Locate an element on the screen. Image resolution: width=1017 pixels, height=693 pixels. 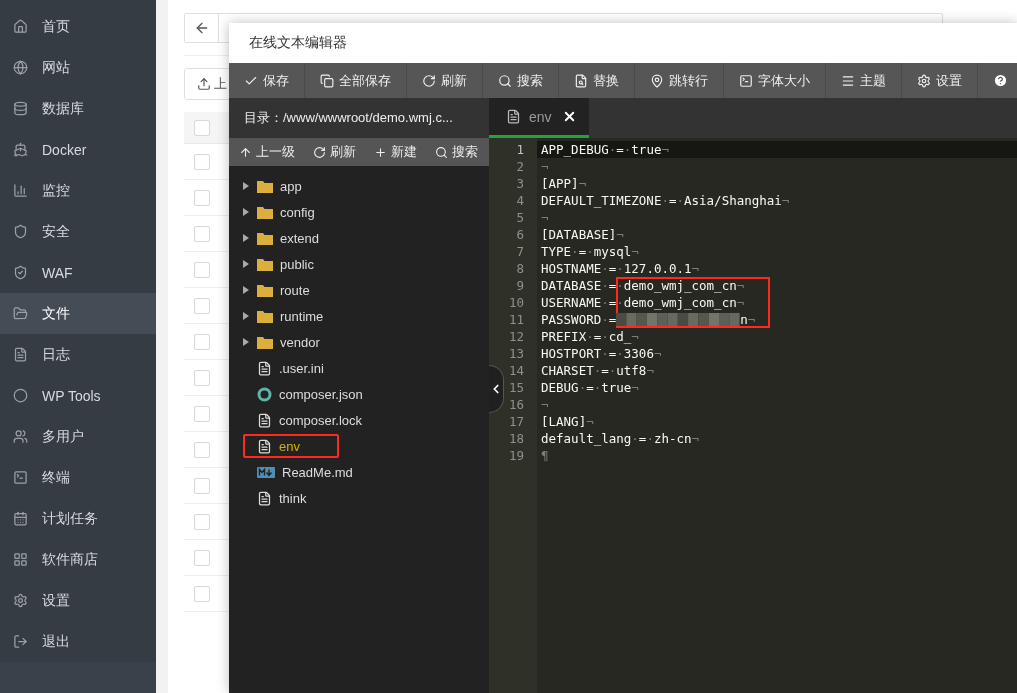
sidebar-item: 数据库 is located at coordinates (78, 108).